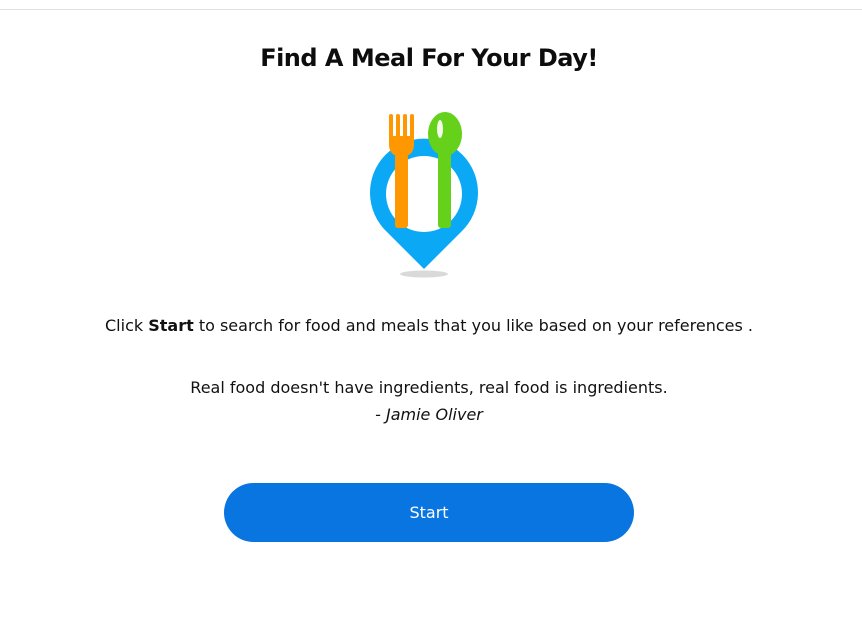  Describe the element at coordinates (429, 58) in the screenshot. I see `page-title: Find A Meal For Your Day!` at that location.